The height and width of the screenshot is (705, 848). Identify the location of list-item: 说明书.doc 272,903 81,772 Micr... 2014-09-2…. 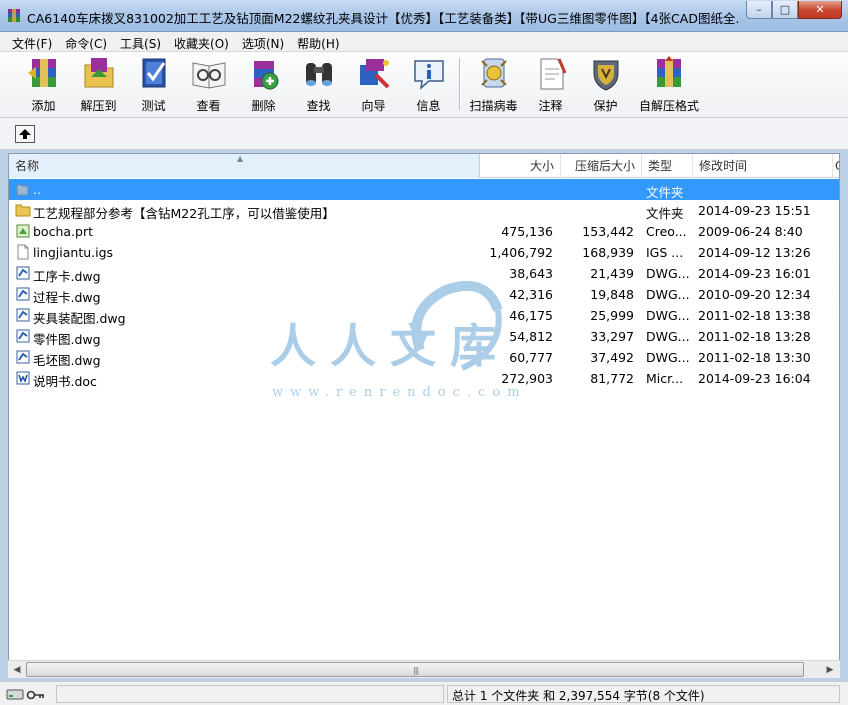
(424, 378).